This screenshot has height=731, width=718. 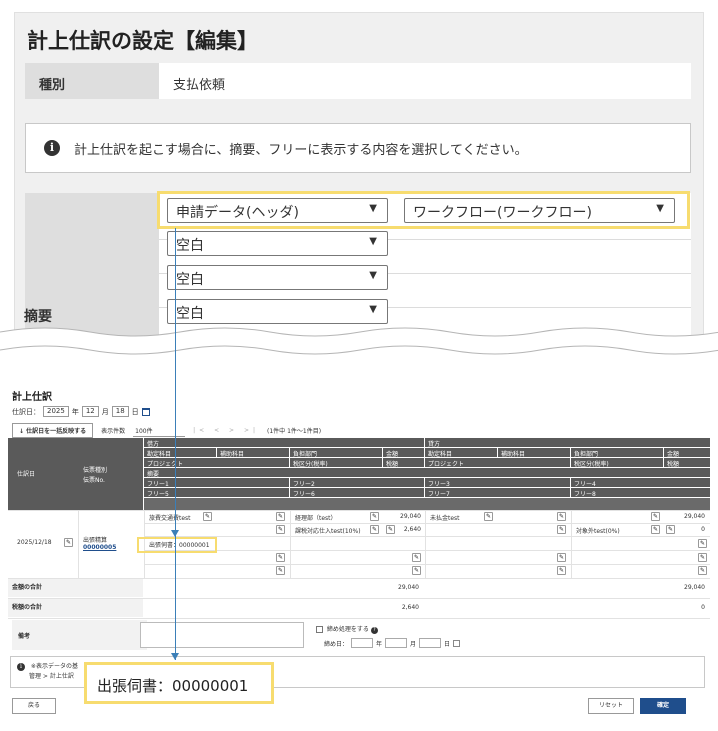 What do you see at coordinates (497, 462) in the screenshot?
I see `header-credit-project: プロジェクト` at bounding box center [497, 462].